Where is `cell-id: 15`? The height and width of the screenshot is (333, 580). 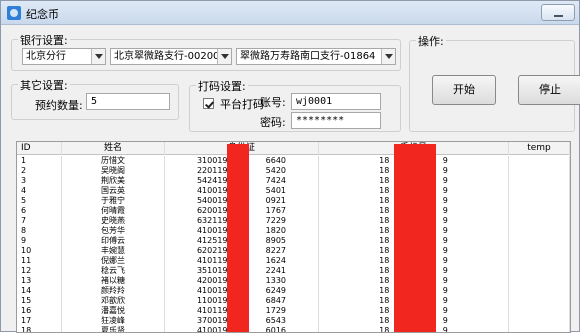
cell-id: 15 is located at coordinates (39, 301).